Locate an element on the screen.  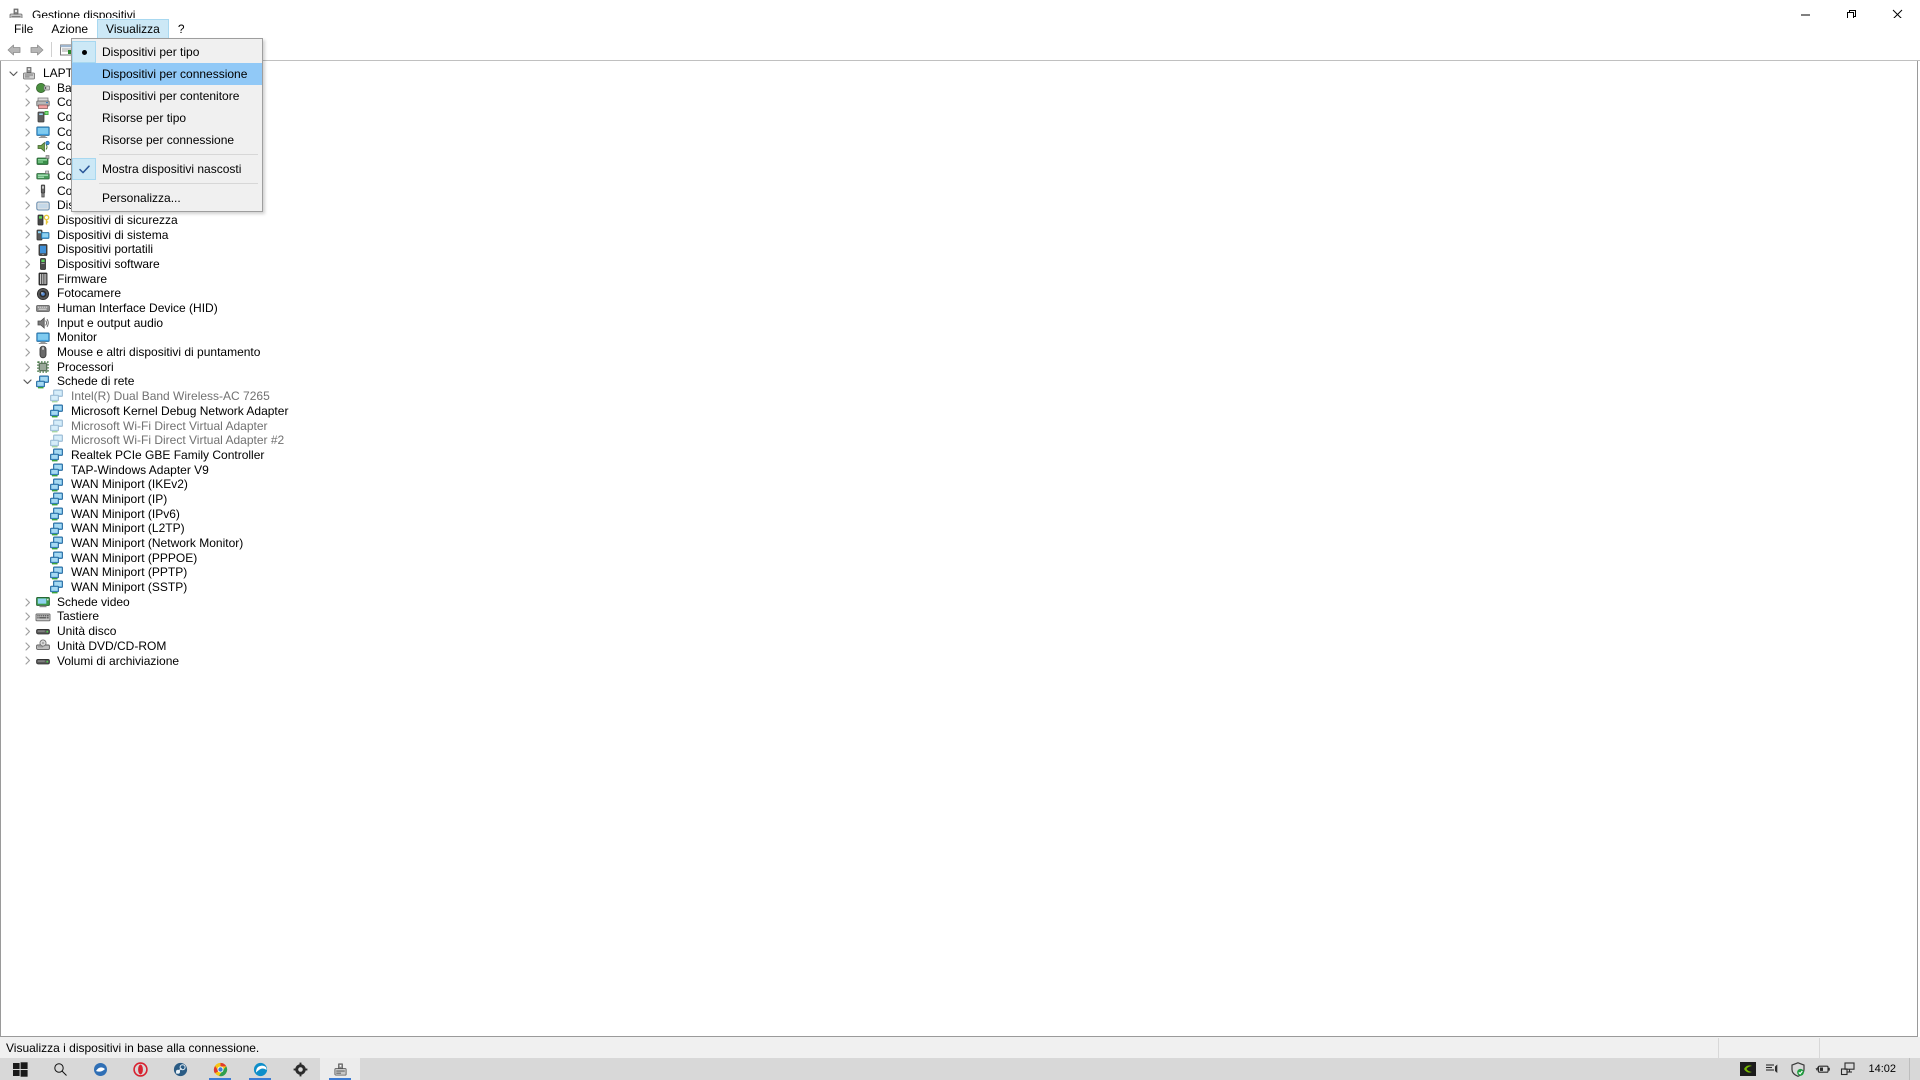
tree-row: Realtek PCIe GBE Family Controller is located at coordinates (959, 455).